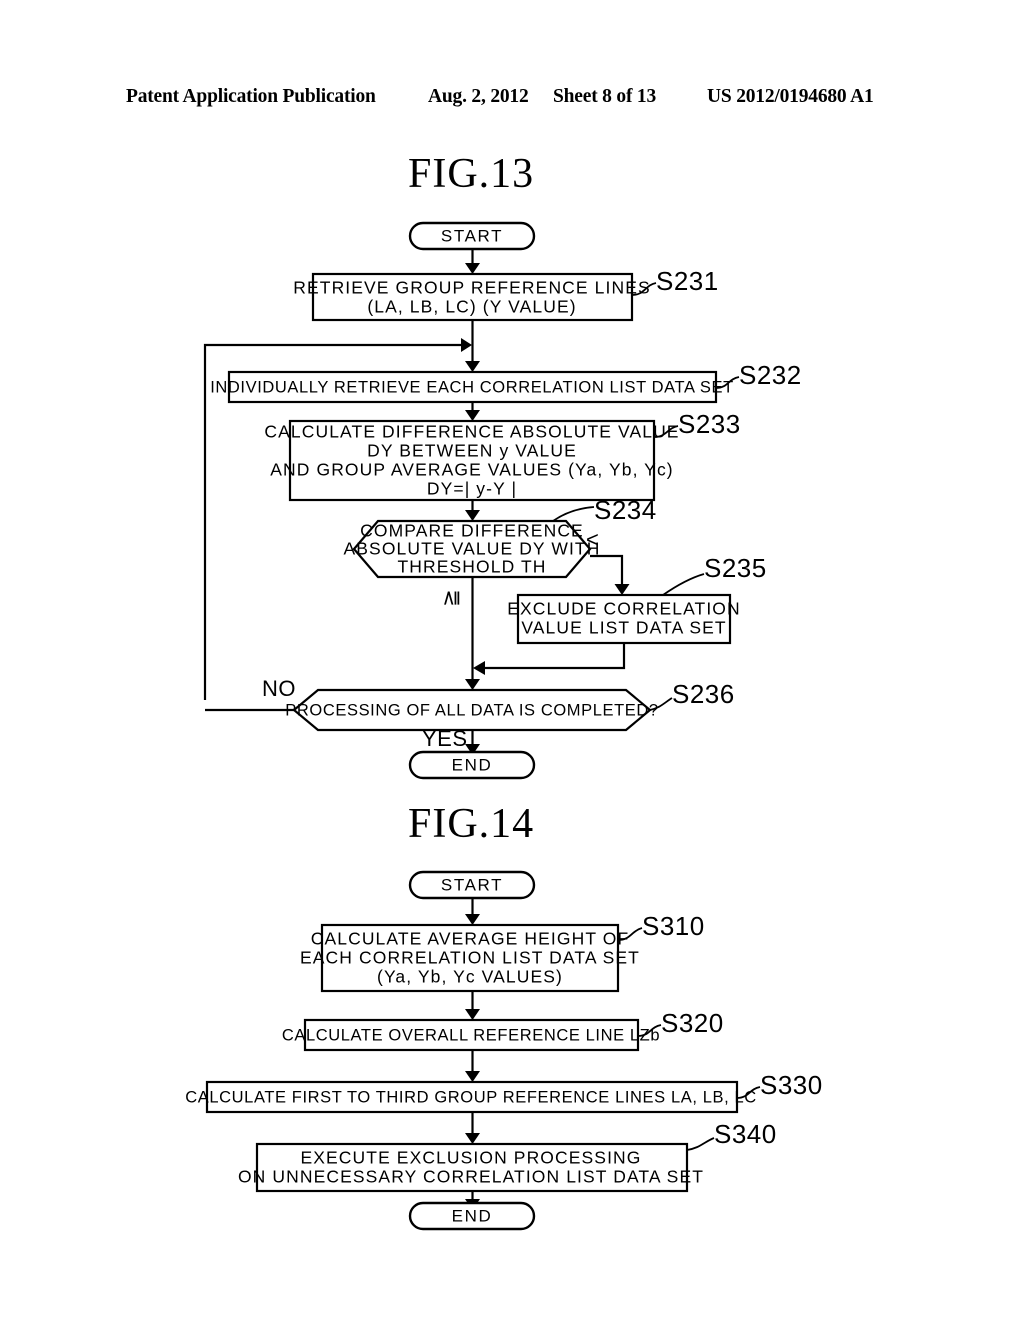 Image resolution: width=1024 pixels, height=1320 pixels. I want to click on figure-14-title: FIG.14, so click(471, 824).